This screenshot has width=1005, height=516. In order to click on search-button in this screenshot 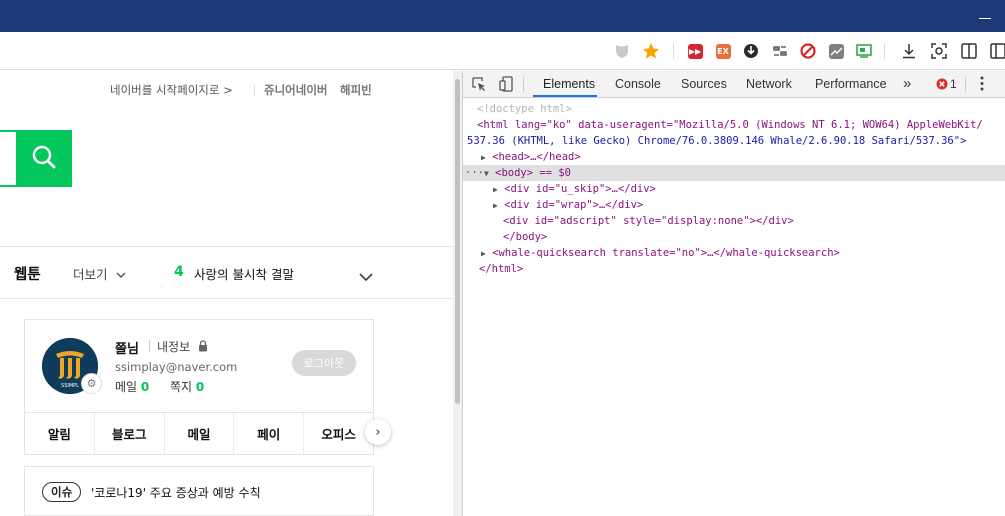, I will do `click(44, 158)`.